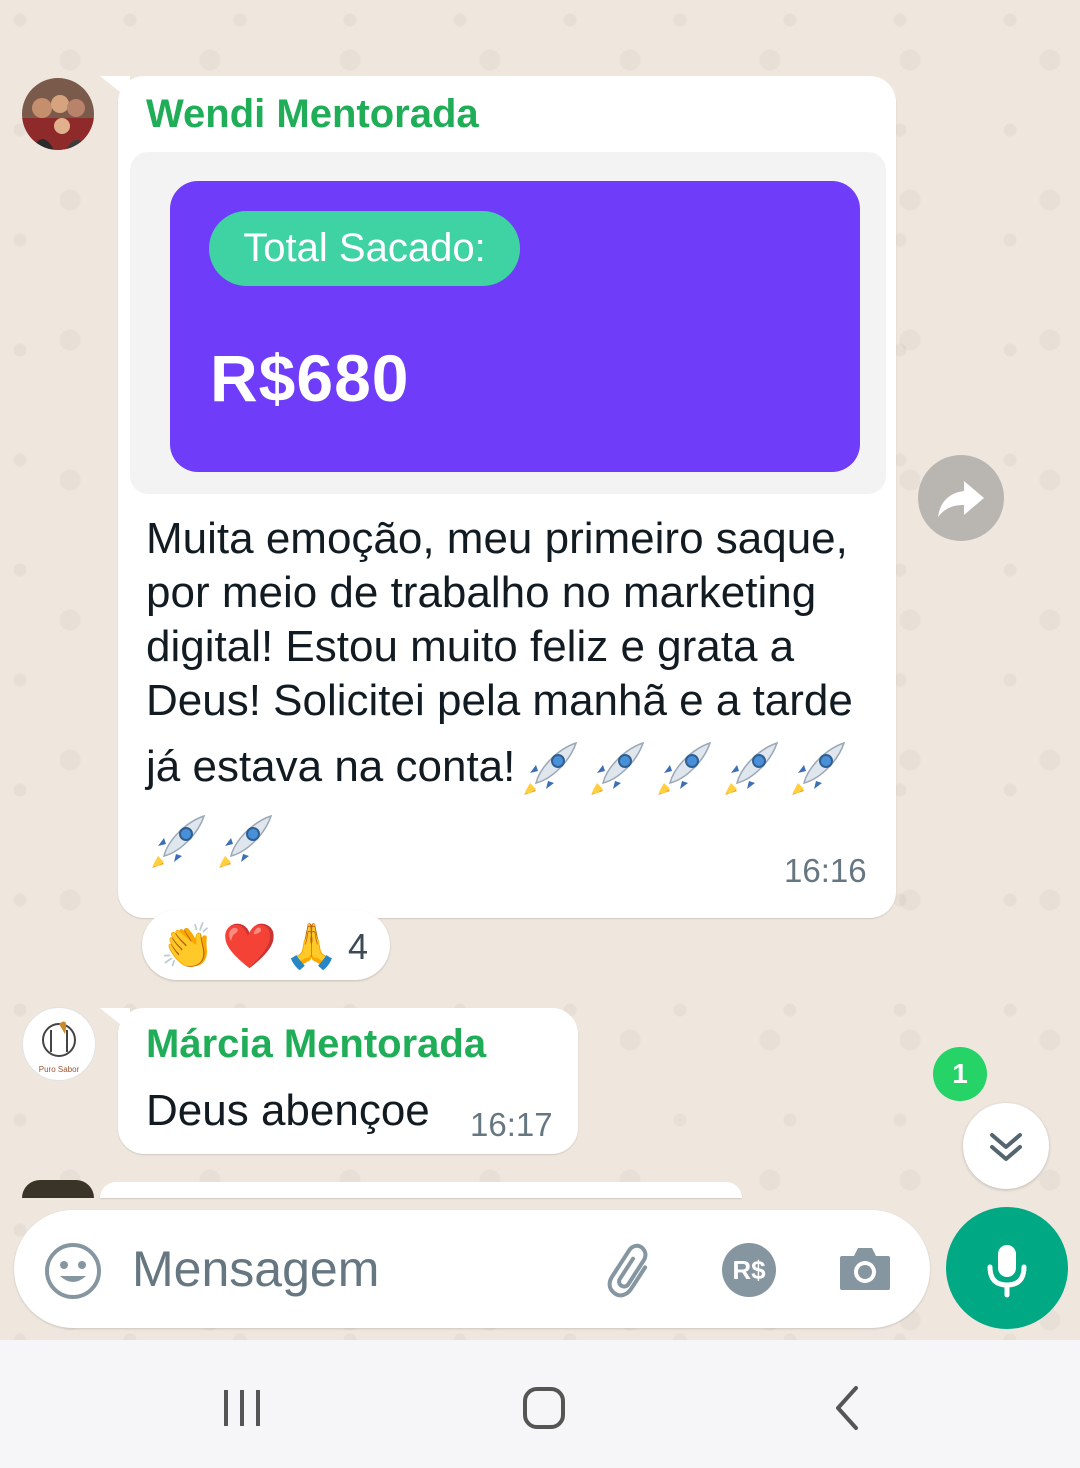  What do you see at coordinates (312, 114) in the screenshot?
I see `sender-name: Wendi Mentorada` at bounding box center [312, 114].